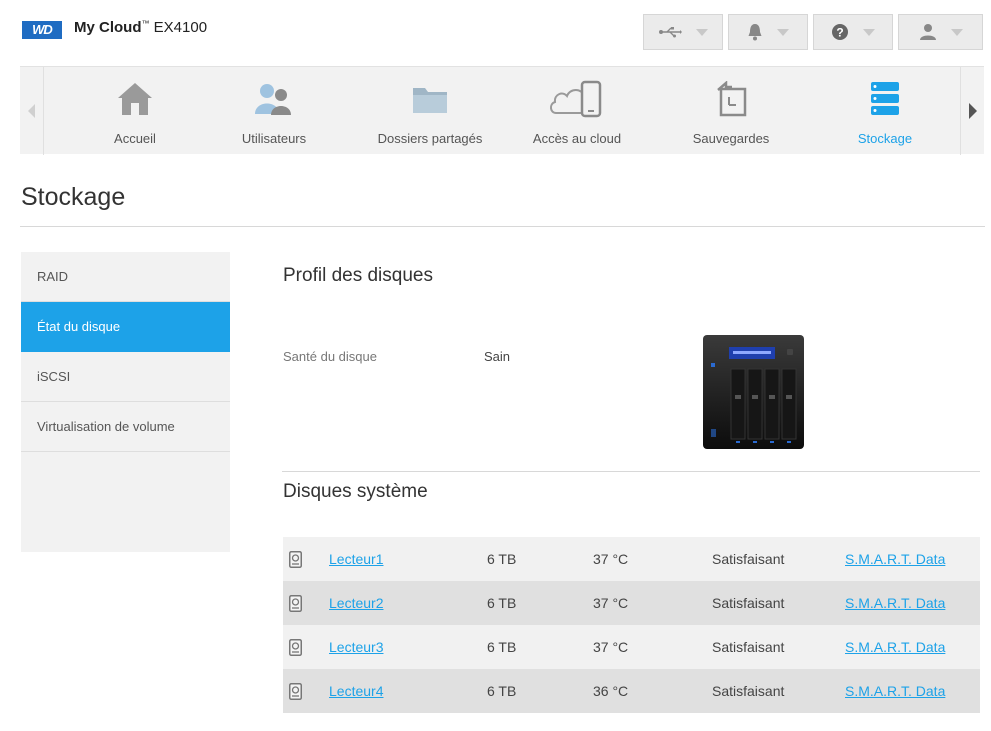 The image size is (991, 731). I want to click on nav-scroll-right, so click(972, 111).